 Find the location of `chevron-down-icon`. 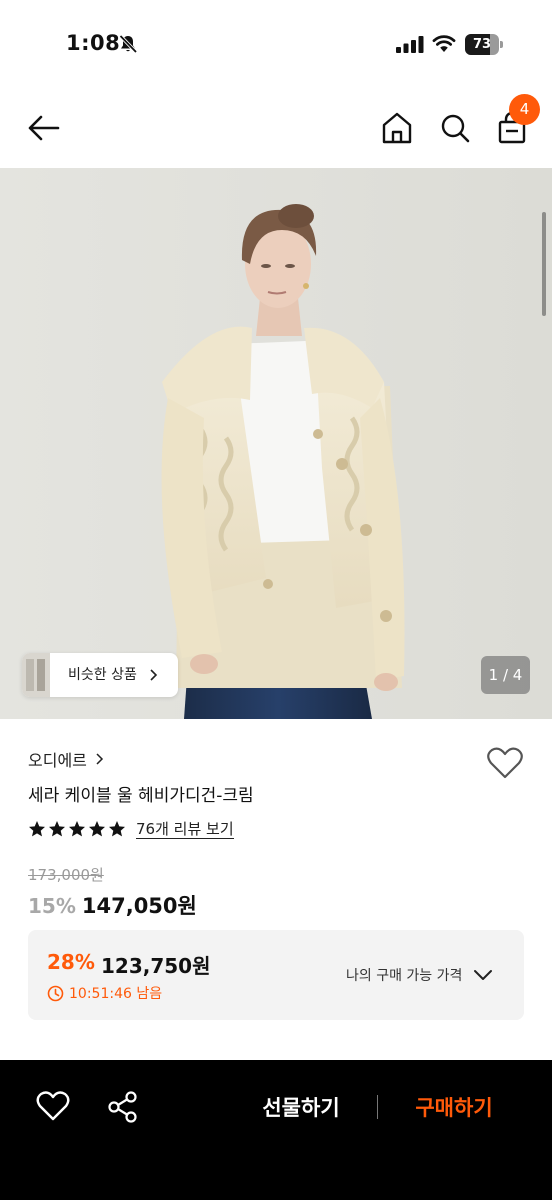

chevron-down-icon is located at coordinates (483, 975).